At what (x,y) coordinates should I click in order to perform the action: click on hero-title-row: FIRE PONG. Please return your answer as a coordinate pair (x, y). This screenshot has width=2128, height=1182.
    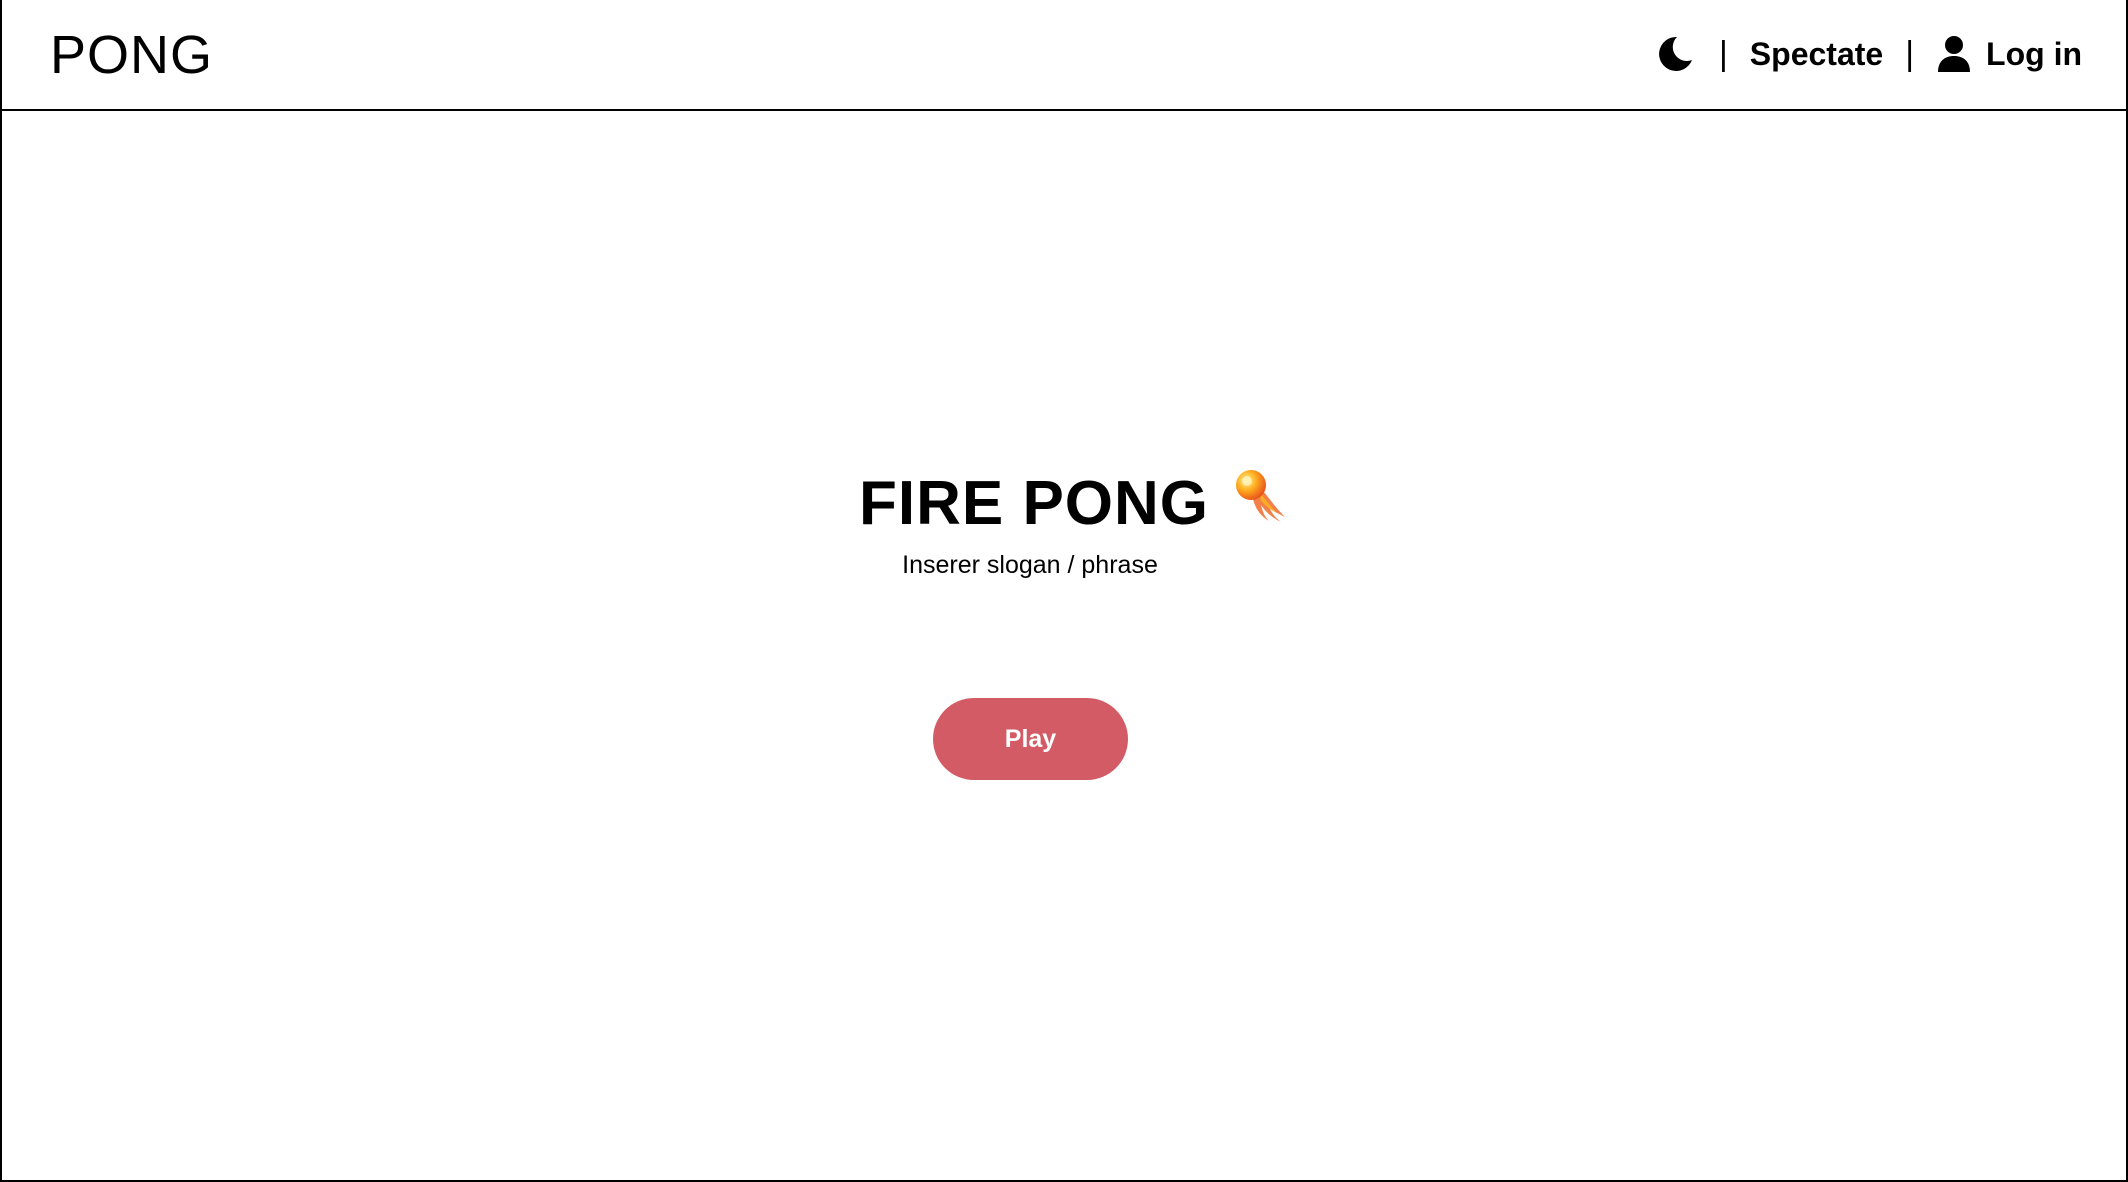
    Looking at the image, I should click on (1074, 504).